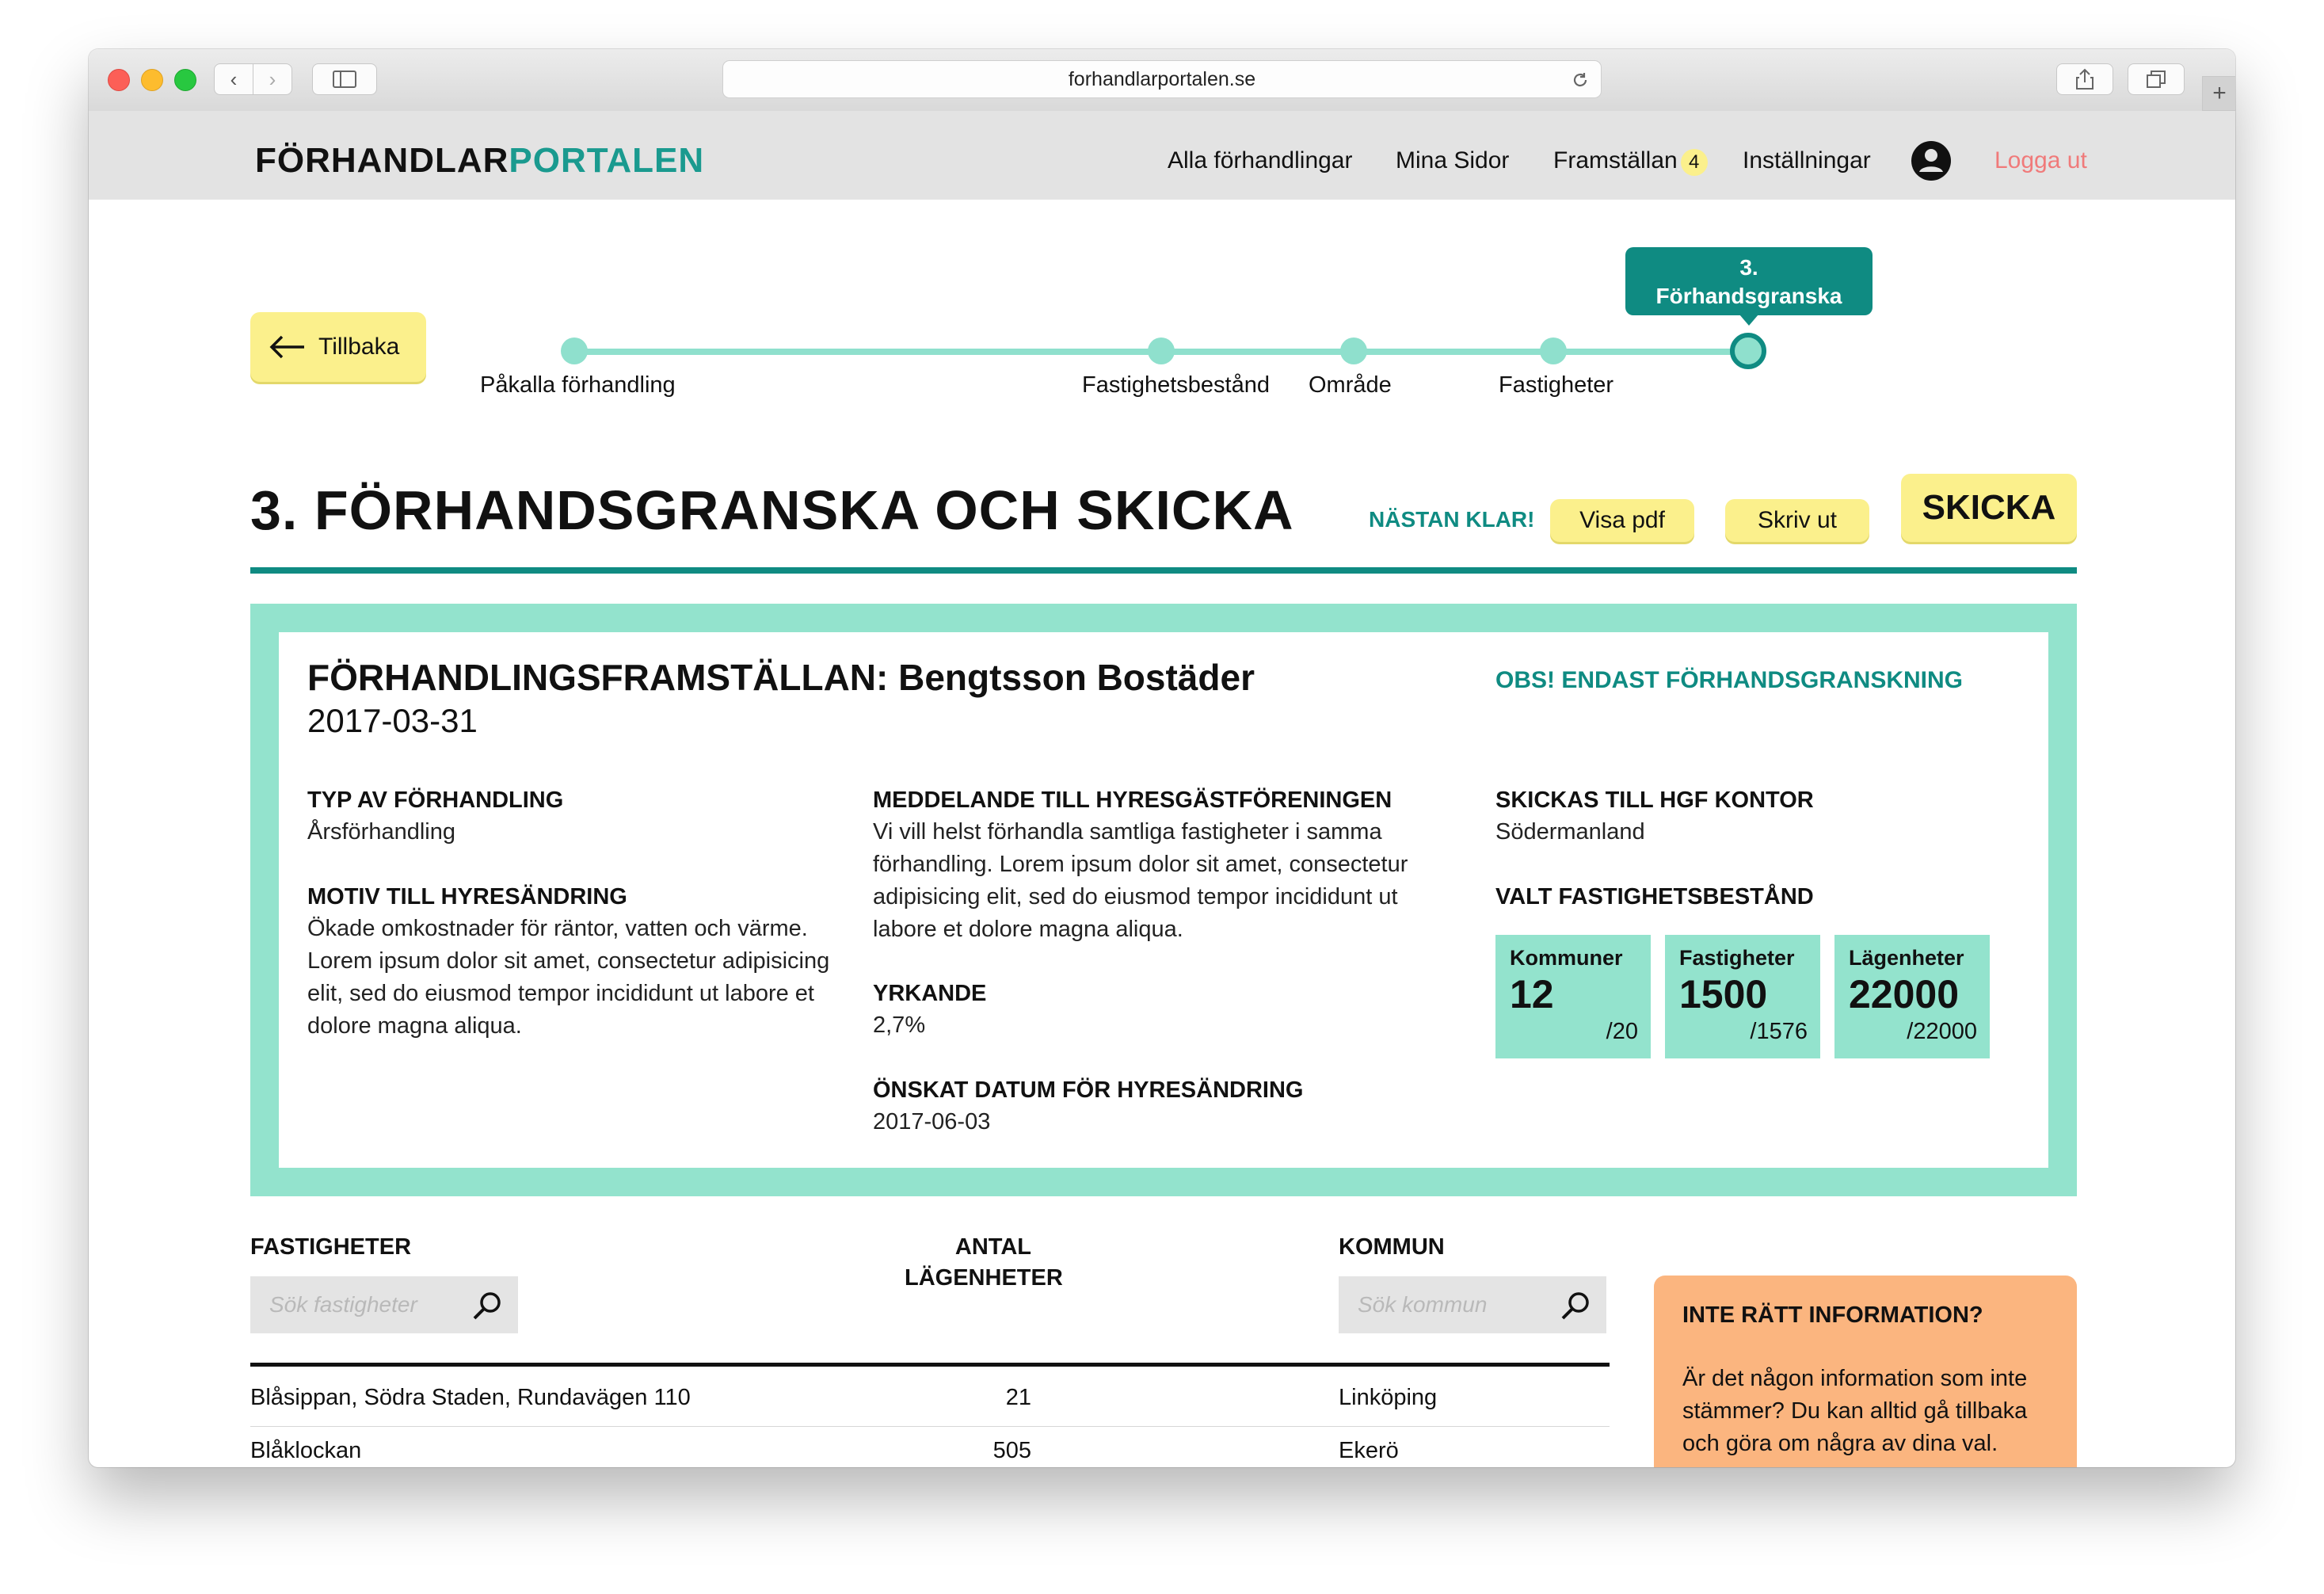 This screenshot has height=1594, width=2324. I want to click on forward-nav-button: ›, so click(272, 79).